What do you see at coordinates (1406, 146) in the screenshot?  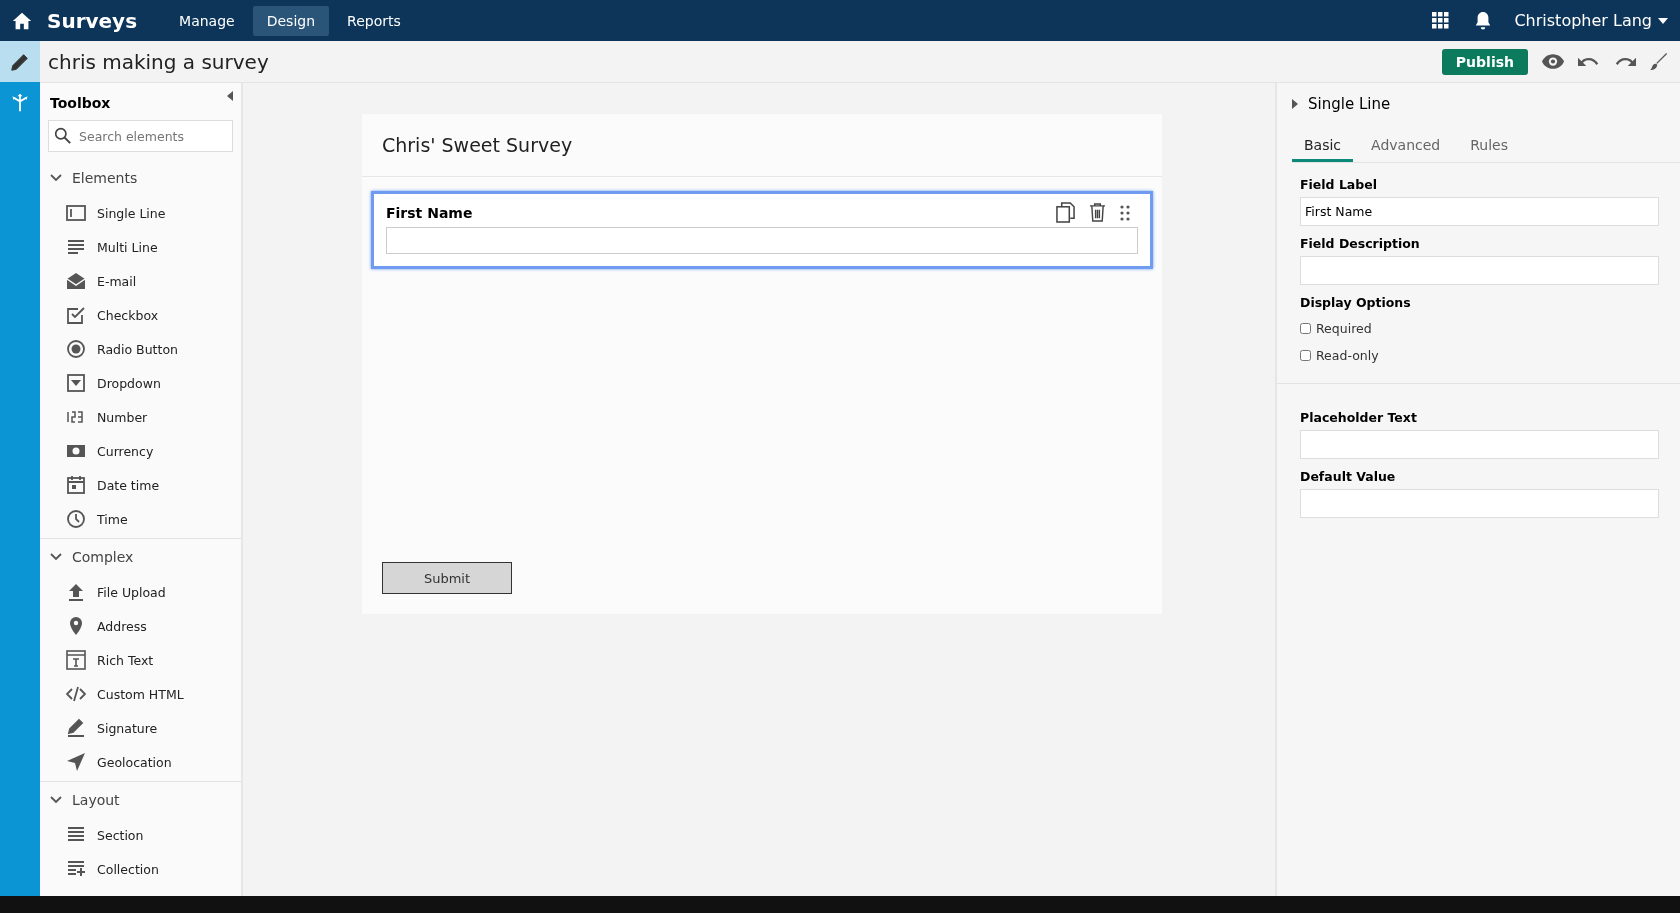 I see `panel-tab: Advanced` at bounding box center [1406, 146].